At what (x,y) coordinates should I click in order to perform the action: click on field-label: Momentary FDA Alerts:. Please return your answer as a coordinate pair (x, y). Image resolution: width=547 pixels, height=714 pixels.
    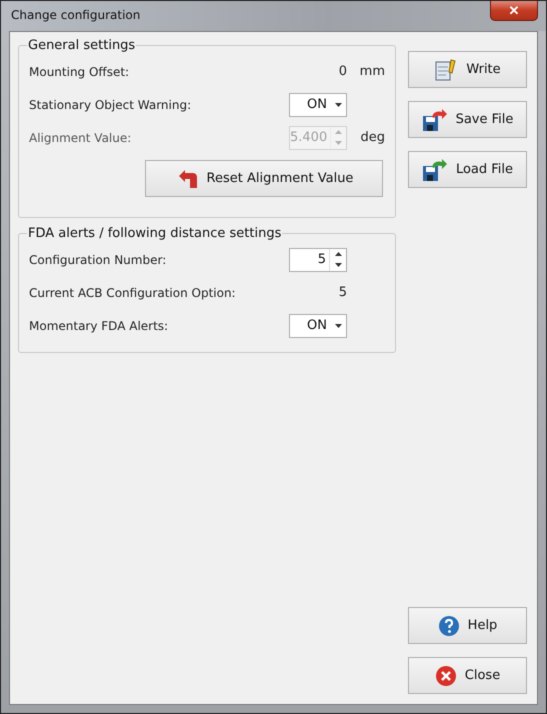
    Looking at the image, I should click on (99, 325).